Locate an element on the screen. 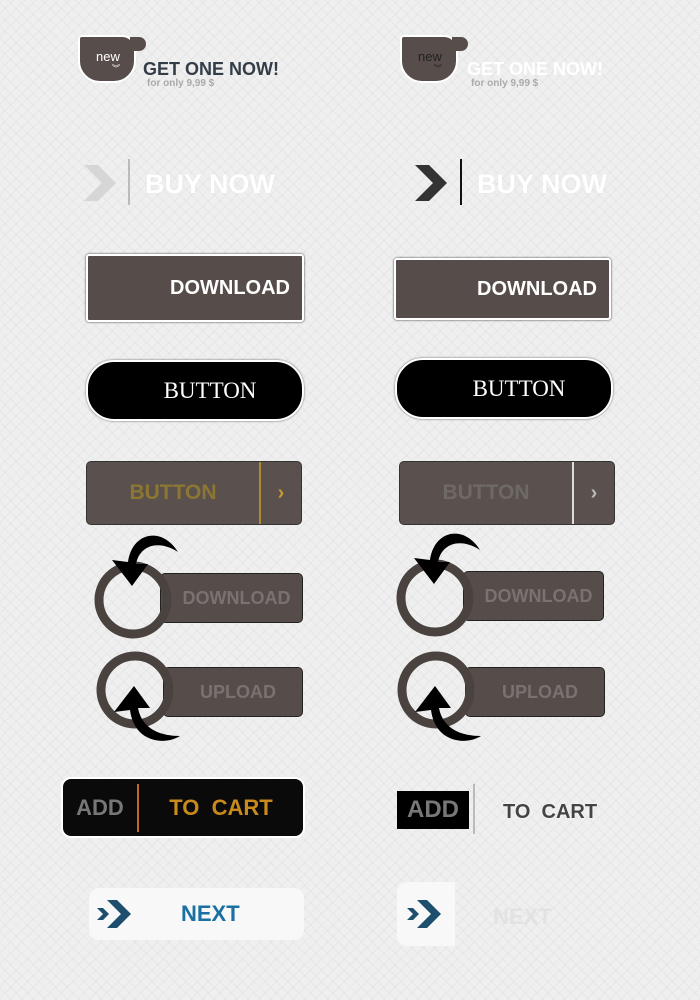  add-button: ADD is located at coordinates (433, 810).